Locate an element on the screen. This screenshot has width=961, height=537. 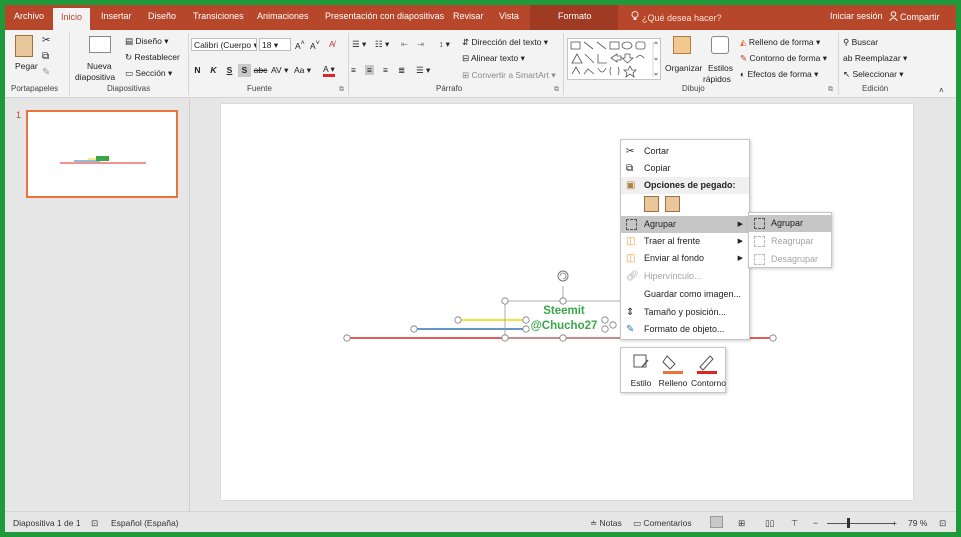
quick-styles-icon is located at coordinates (720, 45).